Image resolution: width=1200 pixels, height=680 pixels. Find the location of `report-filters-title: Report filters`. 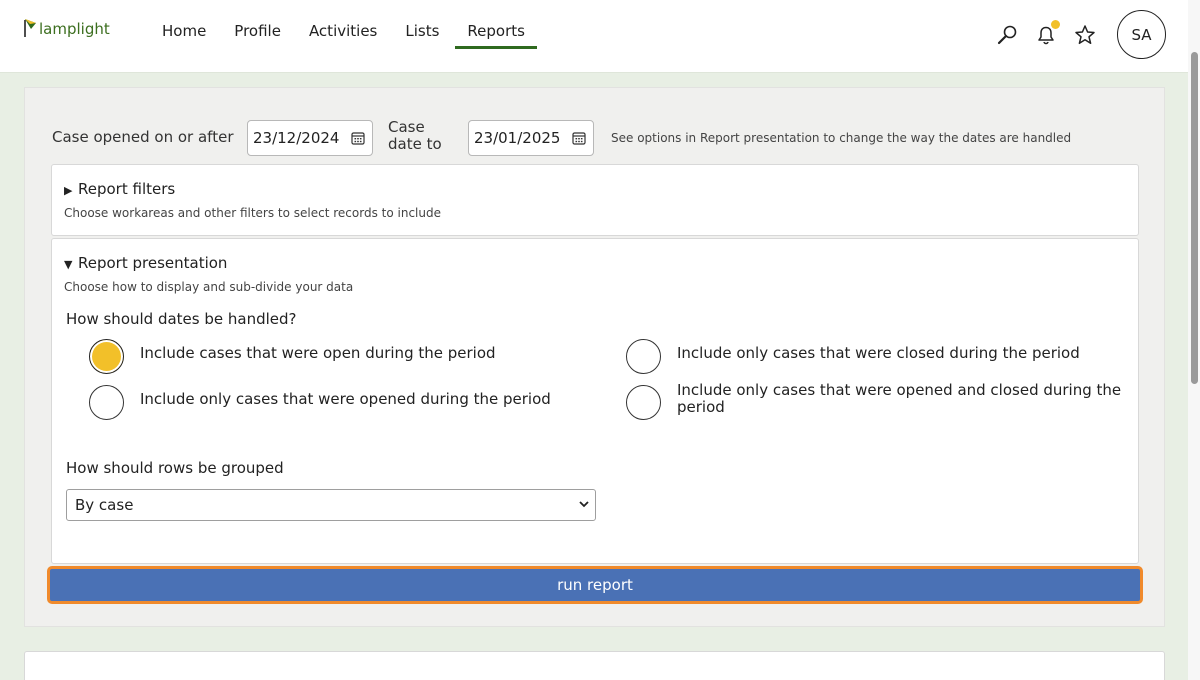

report-filters-title: Report filters is located at coordinates (127, 189).